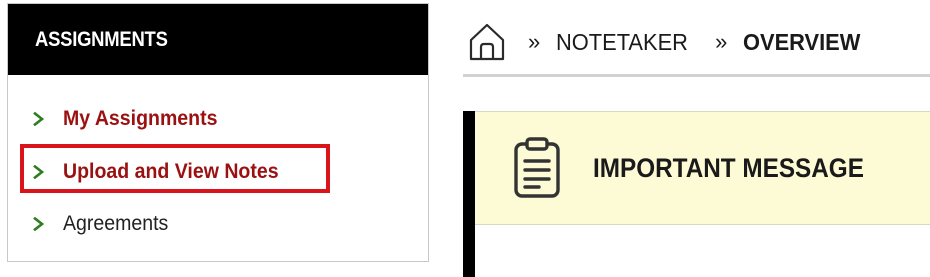 The height and width of the screenshot is (277, 930). Describe the element at coordinates (469, 194) in the screenshot. I see `message-accent-bar` at that location.